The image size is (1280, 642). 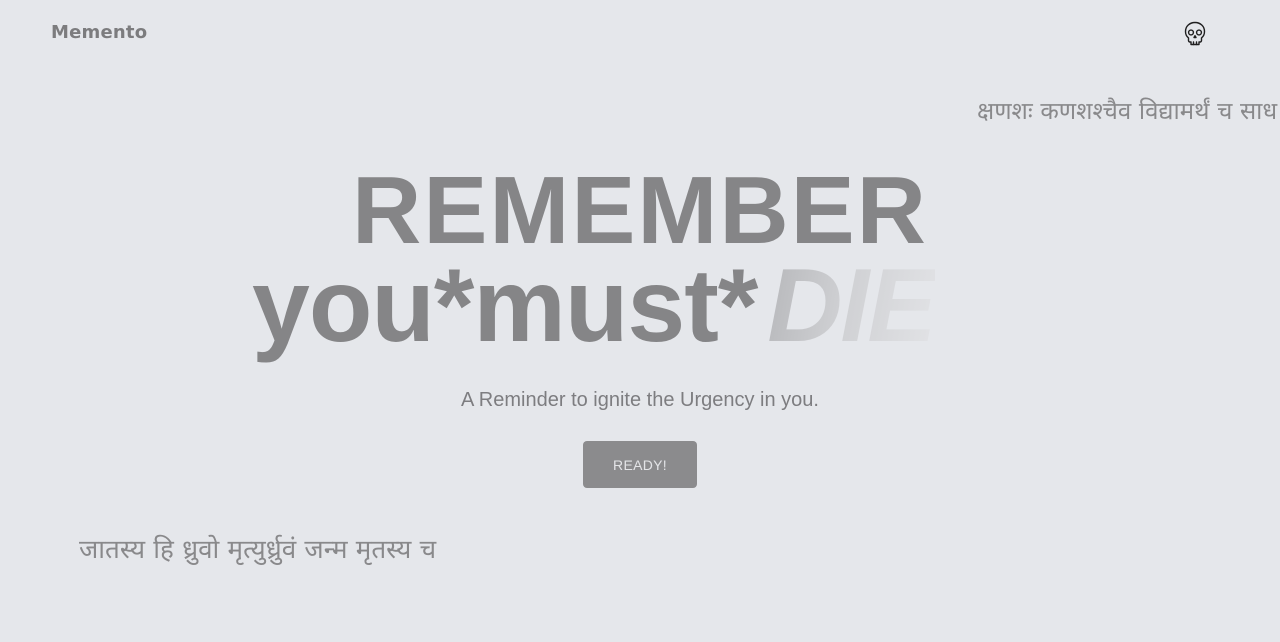 I want to click on hero-title-die: DIE, so click(x=851, y=306).